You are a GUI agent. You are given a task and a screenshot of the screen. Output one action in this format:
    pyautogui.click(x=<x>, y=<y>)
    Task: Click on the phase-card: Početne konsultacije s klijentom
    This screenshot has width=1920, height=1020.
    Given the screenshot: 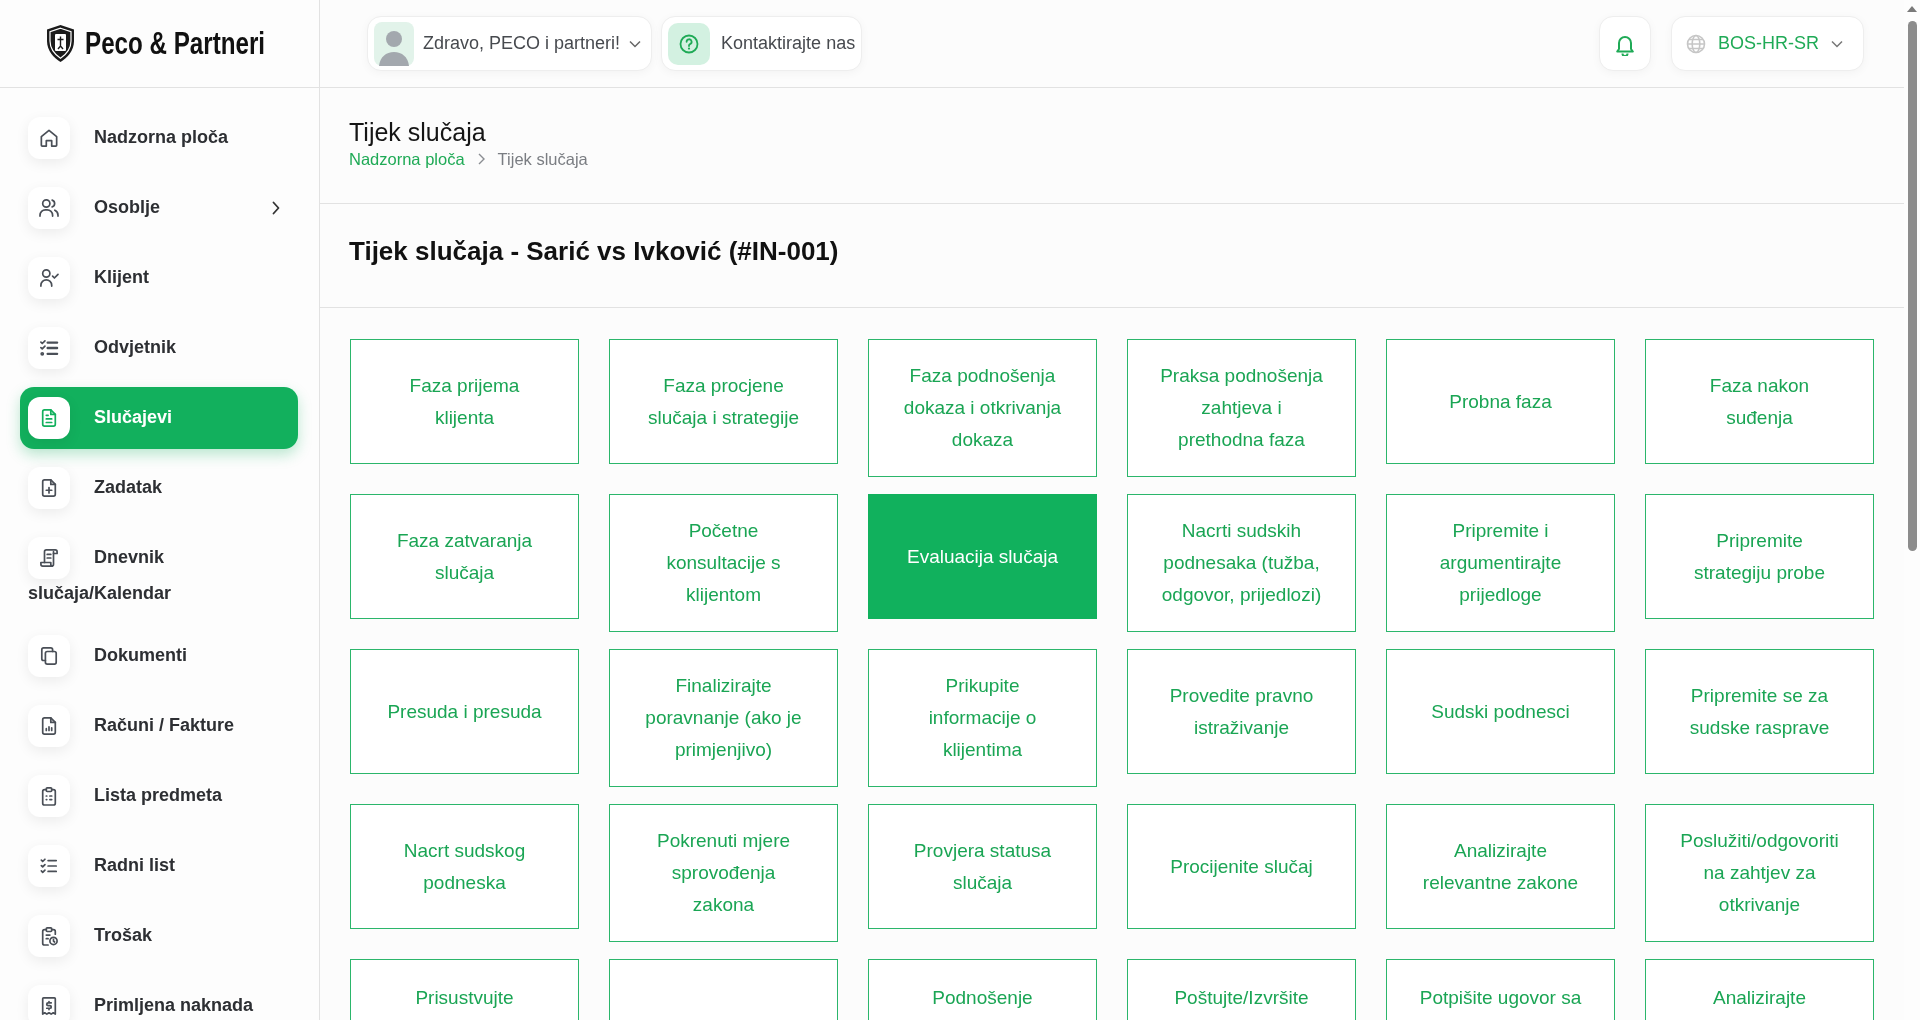 What is the action you would take?
    pyautogui.click(x=723, y=563)
    